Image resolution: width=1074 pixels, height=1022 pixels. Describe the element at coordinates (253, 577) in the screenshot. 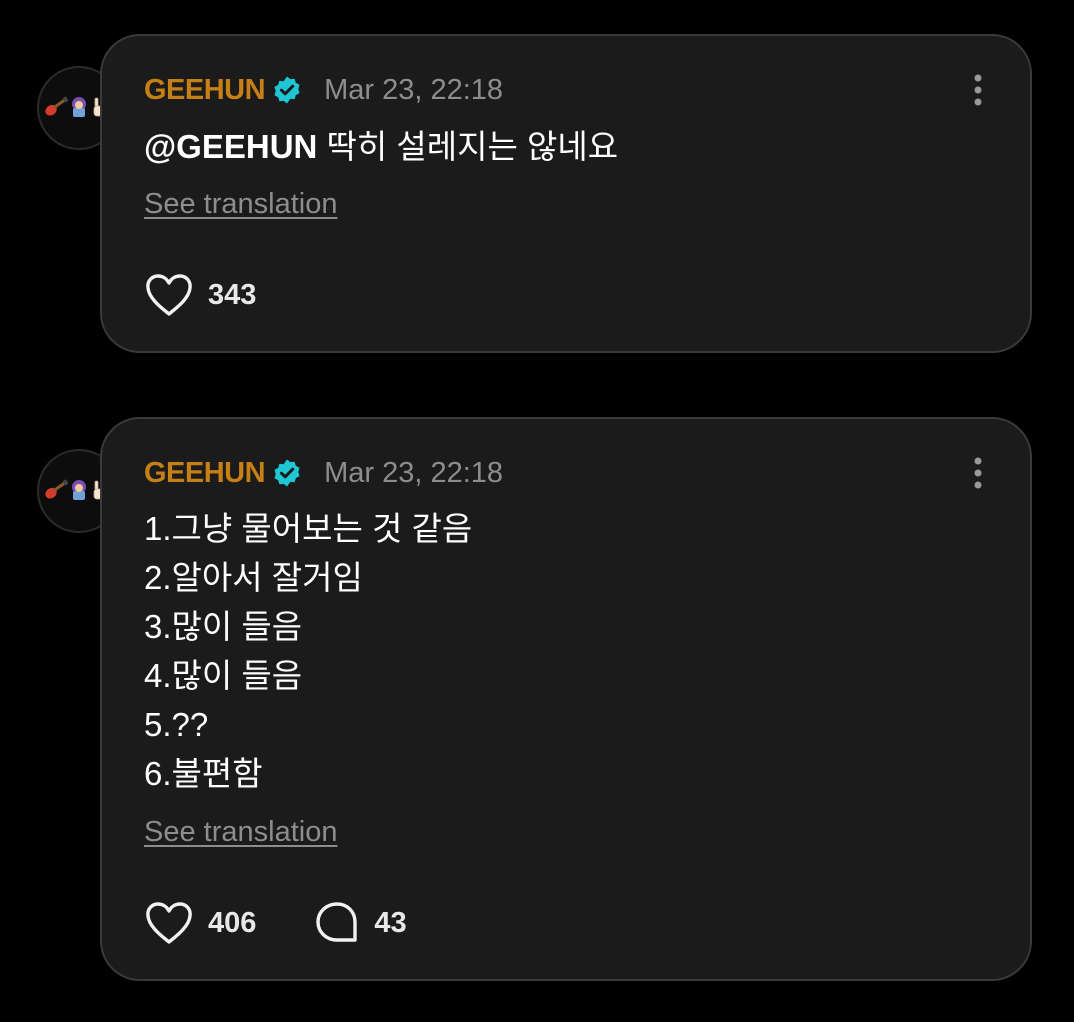

I see `post-line: 2.알아서 잘거임` at that location.